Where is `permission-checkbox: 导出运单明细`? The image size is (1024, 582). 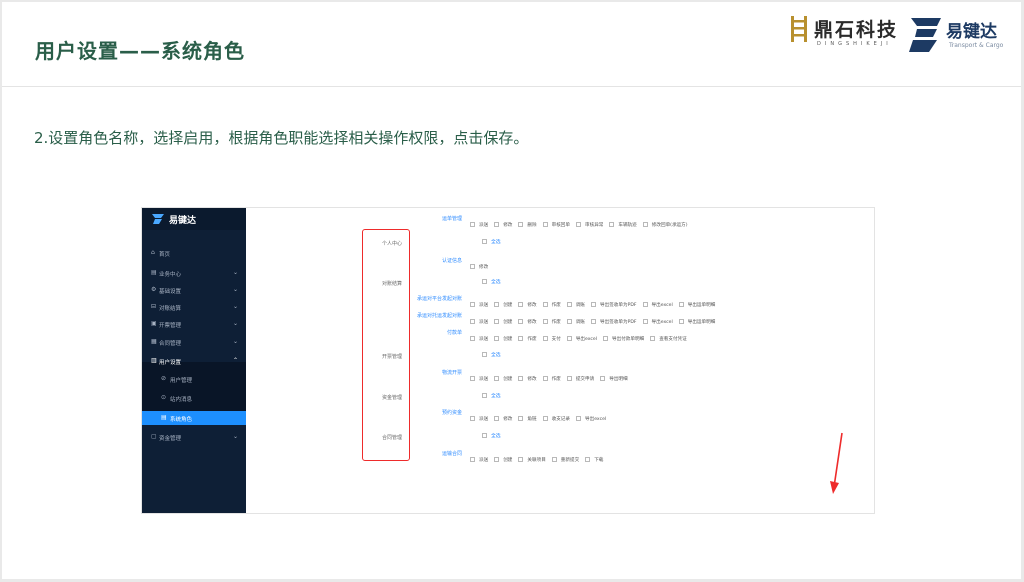
permission-checkbox: 导出运单明细 is located at coordinates (696, 304).